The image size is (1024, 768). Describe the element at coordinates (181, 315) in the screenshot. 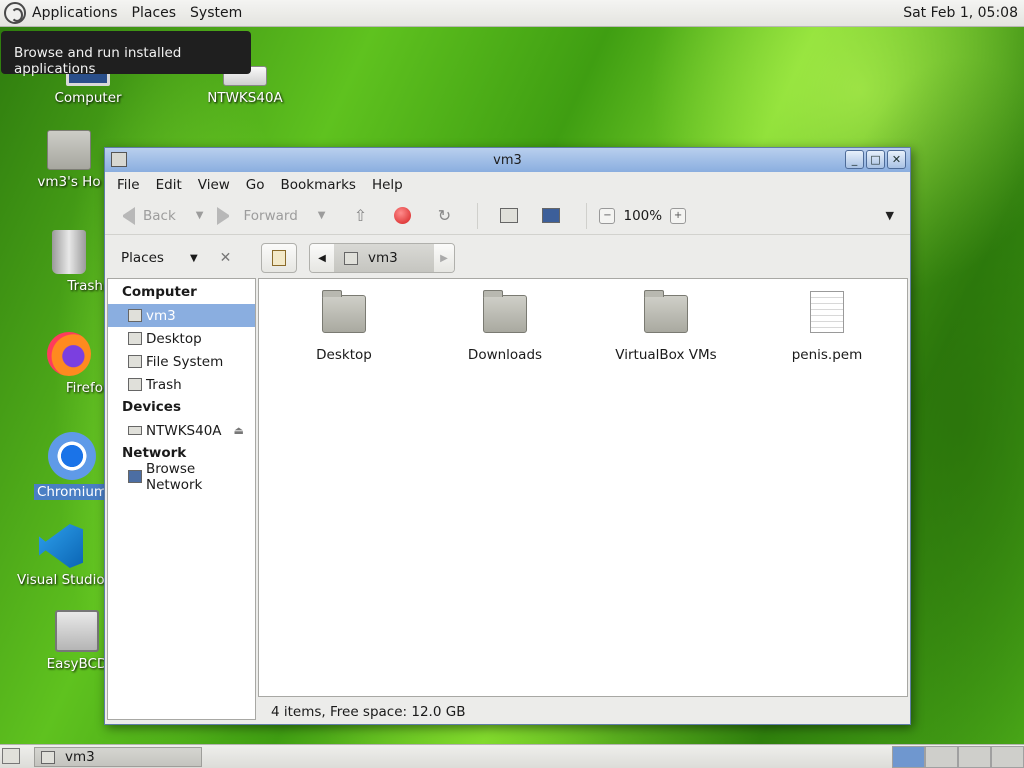

I see `sidebar-item-vm3: vm3` at that location.